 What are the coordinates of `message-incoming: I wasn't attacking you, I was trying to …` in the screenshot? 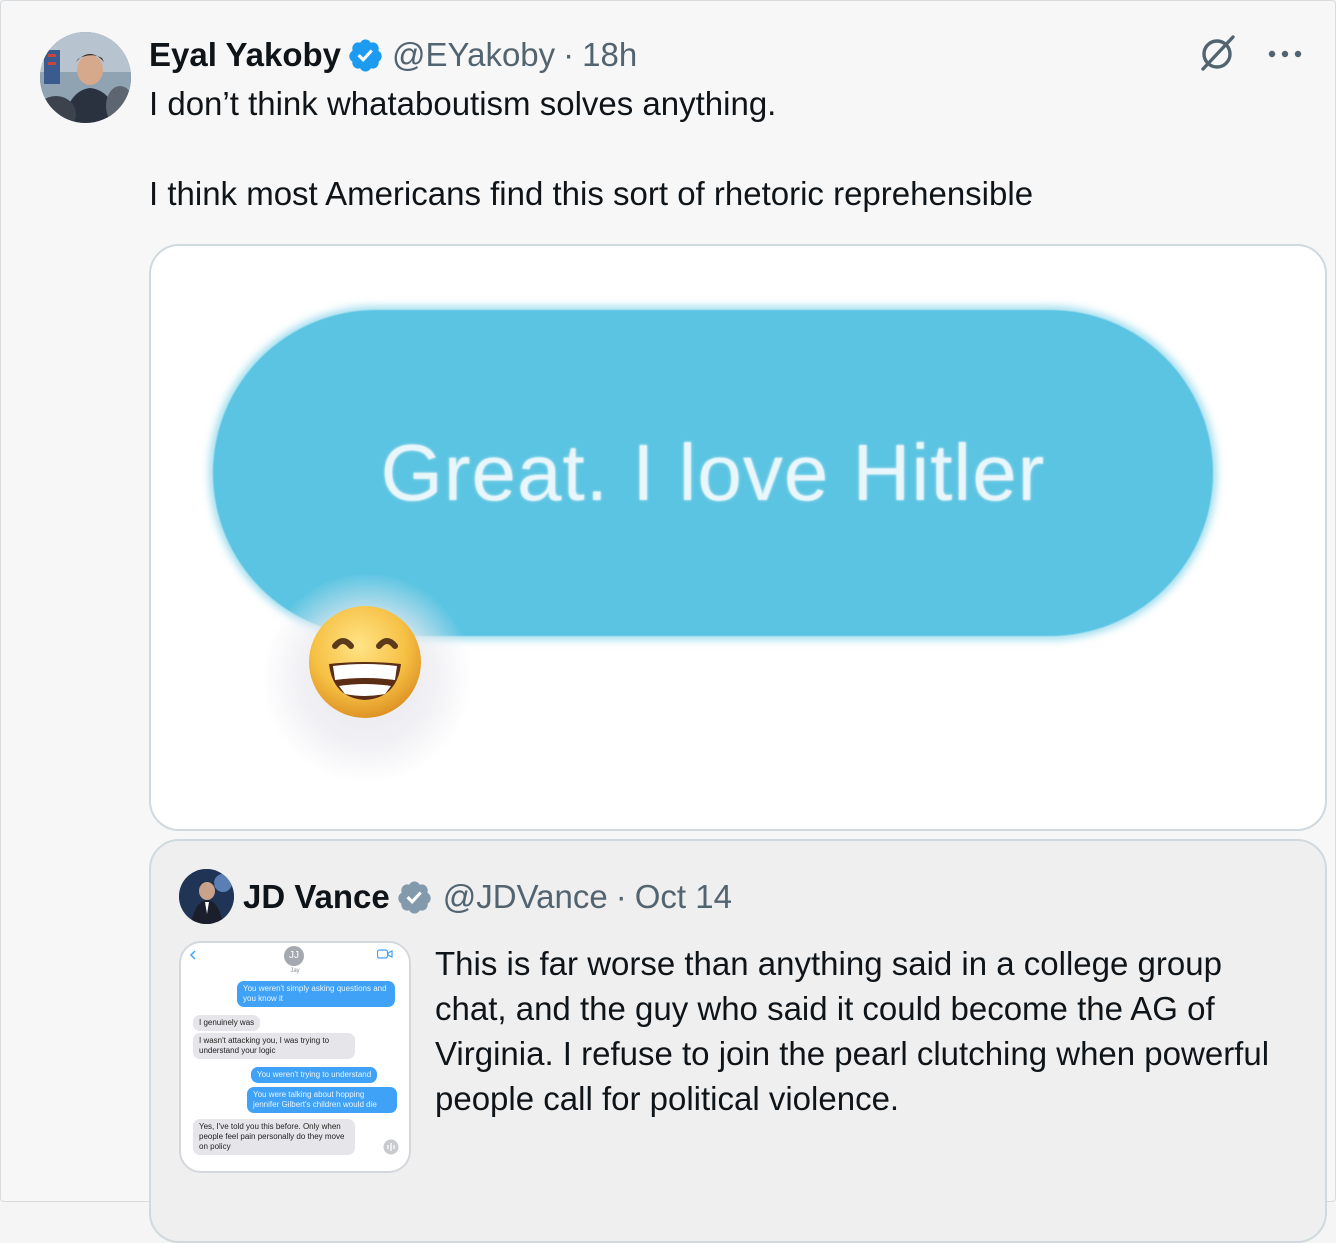 It's located at (274, 1046).